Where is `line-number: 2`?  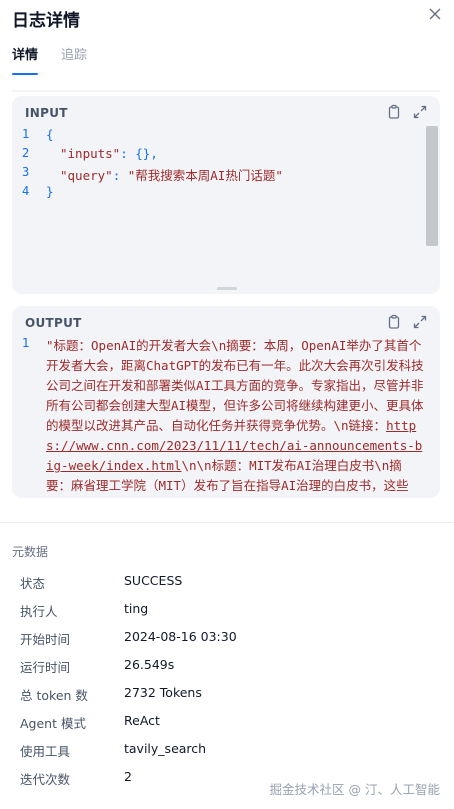
line-number: 2 is located at coordinates (26, 153).